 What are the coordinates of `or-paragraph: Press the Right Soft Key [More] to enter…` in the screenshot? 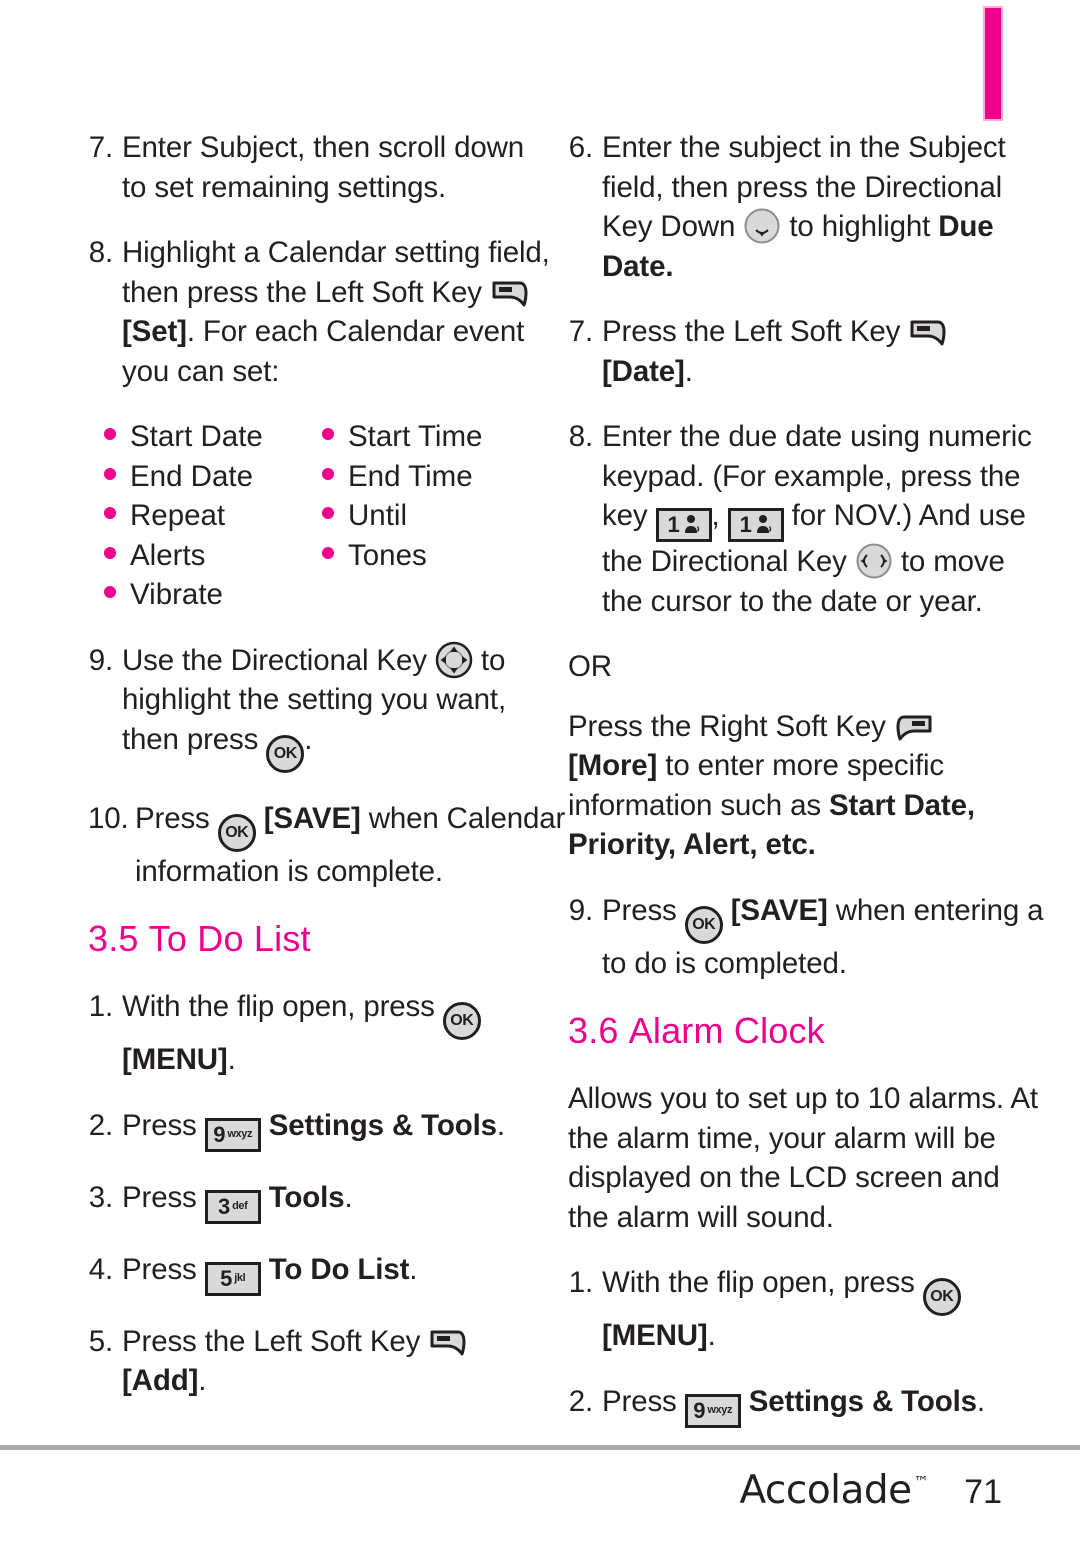 It's located at (808, 786).